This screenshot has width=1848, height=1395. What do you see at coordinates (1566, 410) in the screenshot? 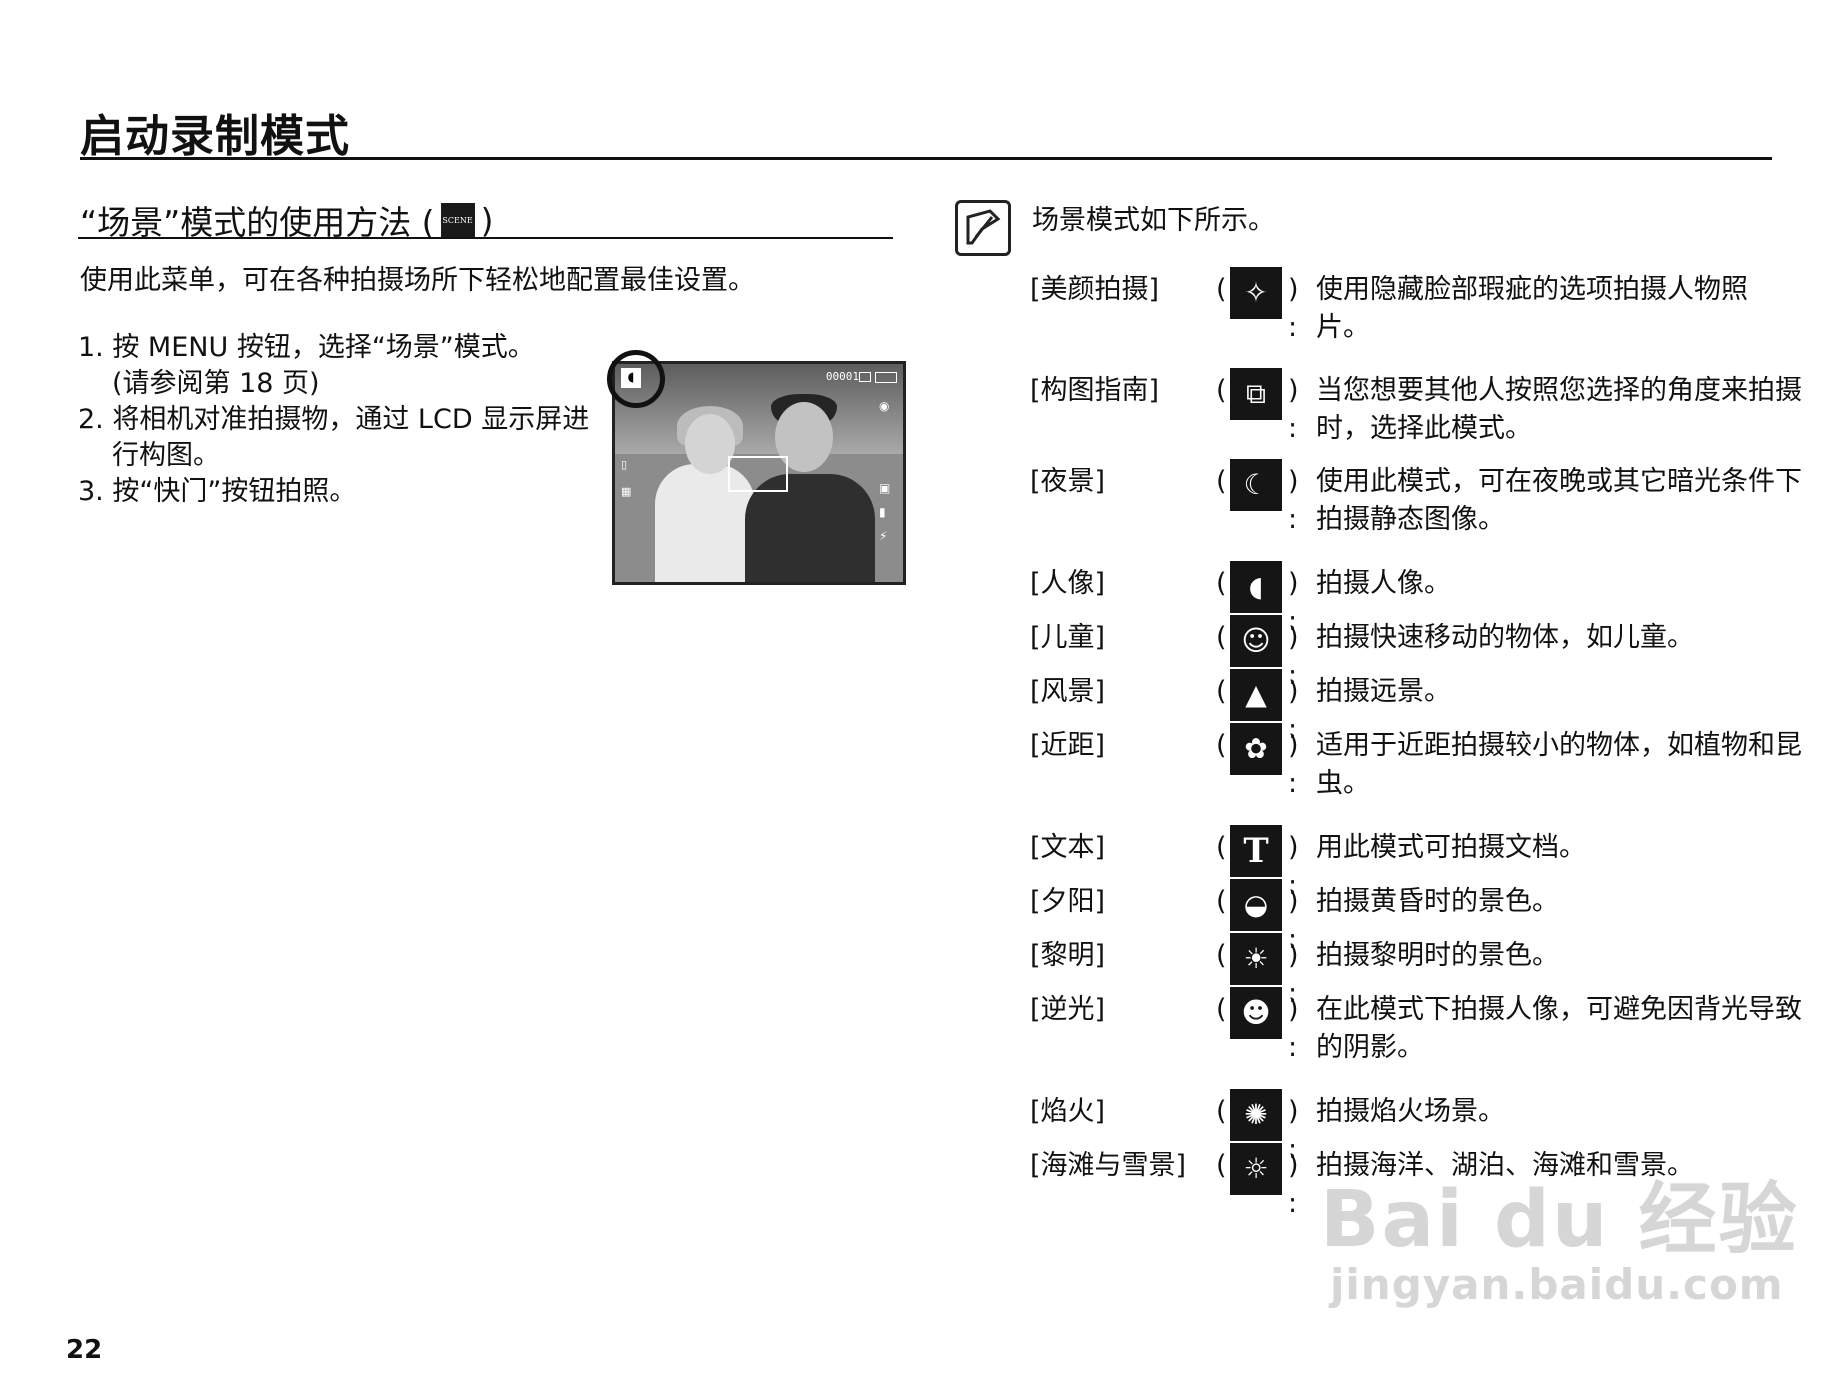
I see `mode-desc: 当您想要其他人按照您选择的角度来拍摄 时，选择此模式。` at bounding box center [1566, 410].